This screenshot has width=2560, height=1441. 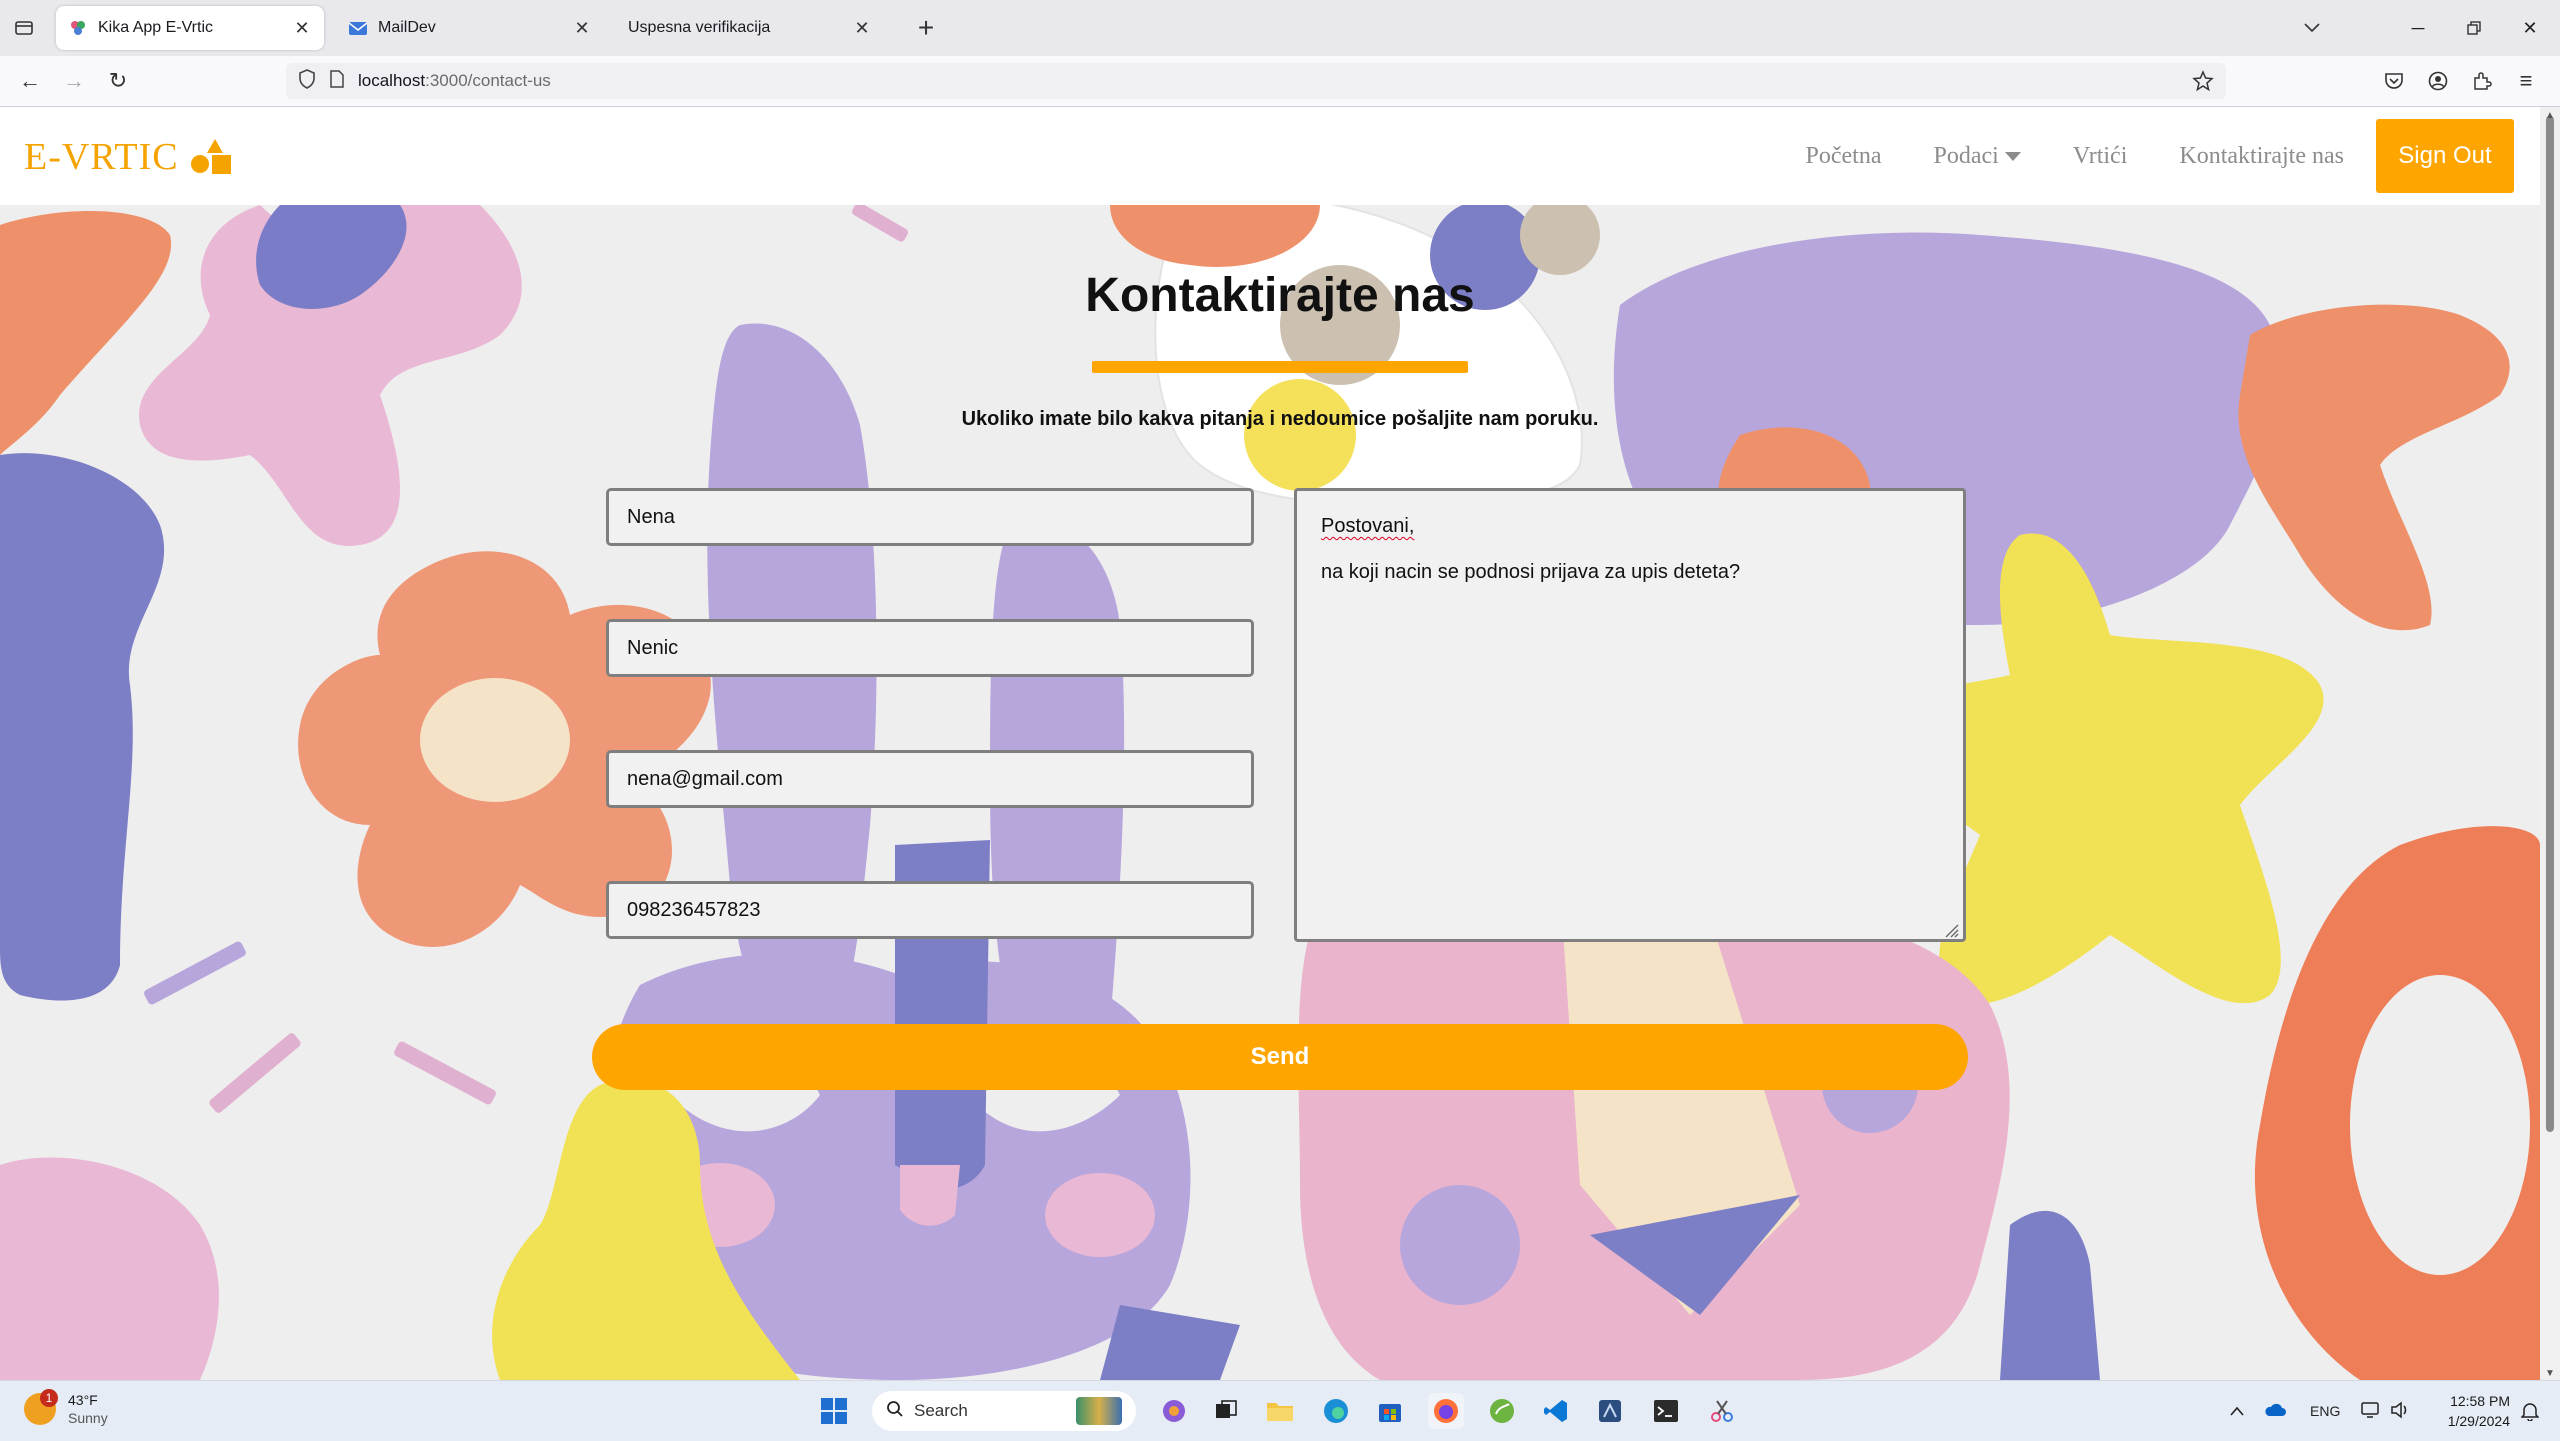 What do you see at coordinates (307, 81) in the screenshot?
I see `shield-icon` at bounding box center [307, 81].